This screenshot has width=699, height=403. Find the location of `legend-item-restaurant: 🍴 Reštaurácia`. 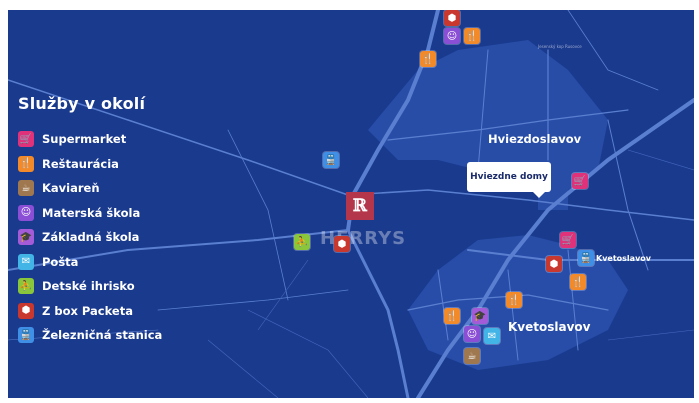

legend-item-restaurant: 🍴 Reštaurácia is located at coordinates (90, 164).